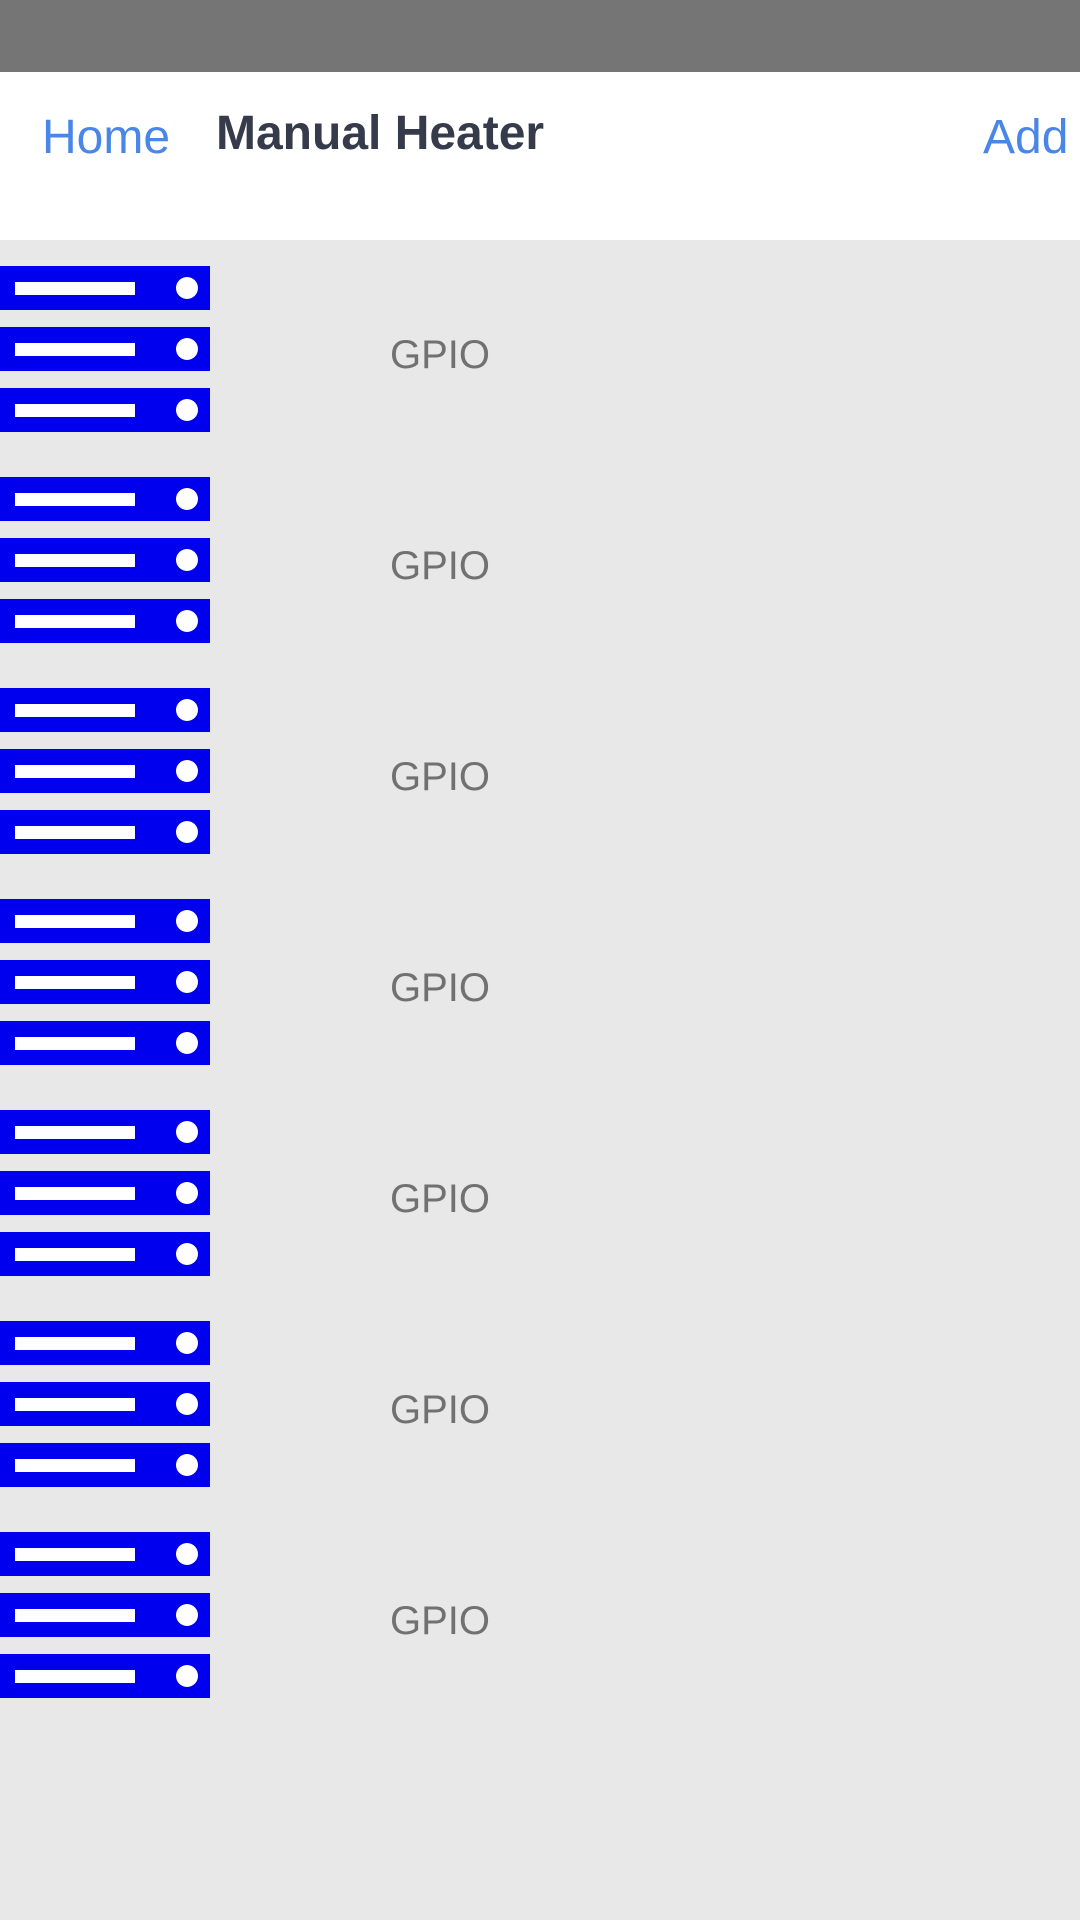 This screenshot has height=1920, width=1080. I want to click on status-bar, so click(540, 36).